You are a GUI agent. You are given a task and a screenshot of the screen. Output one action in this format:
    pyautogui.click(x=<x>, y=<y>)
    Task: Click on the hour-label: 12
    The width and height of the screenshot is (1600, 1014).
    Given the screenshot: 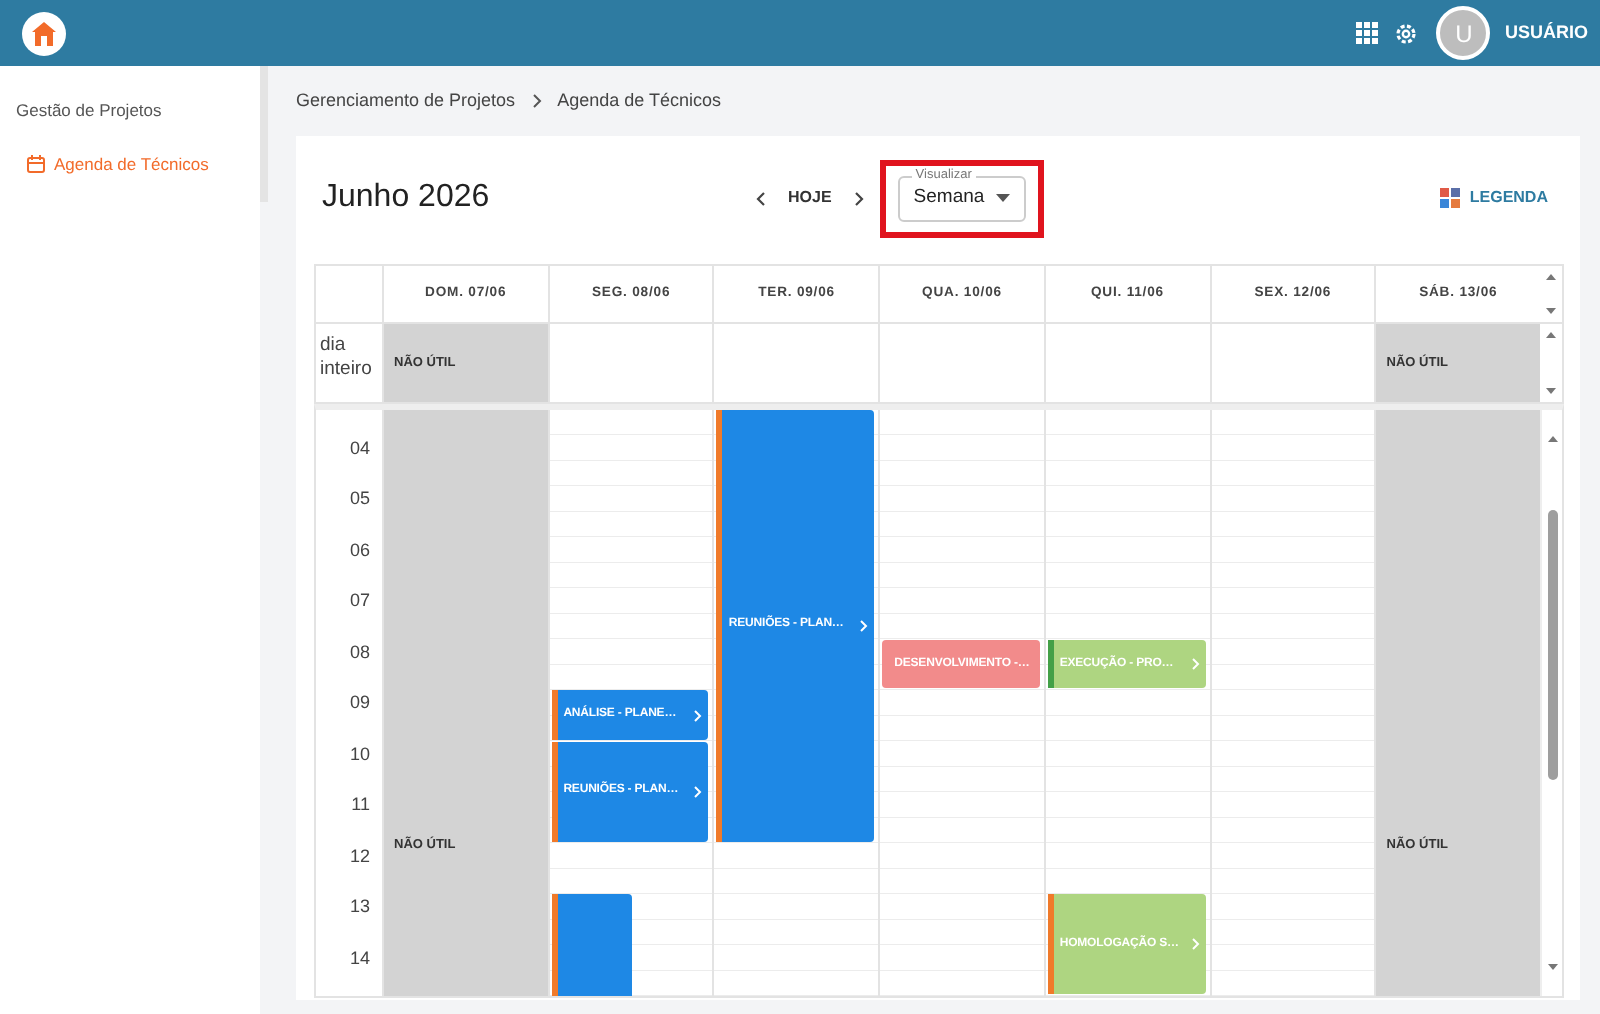 What is the action you would take?
    pyautogui.click(x=359, y=855)
    